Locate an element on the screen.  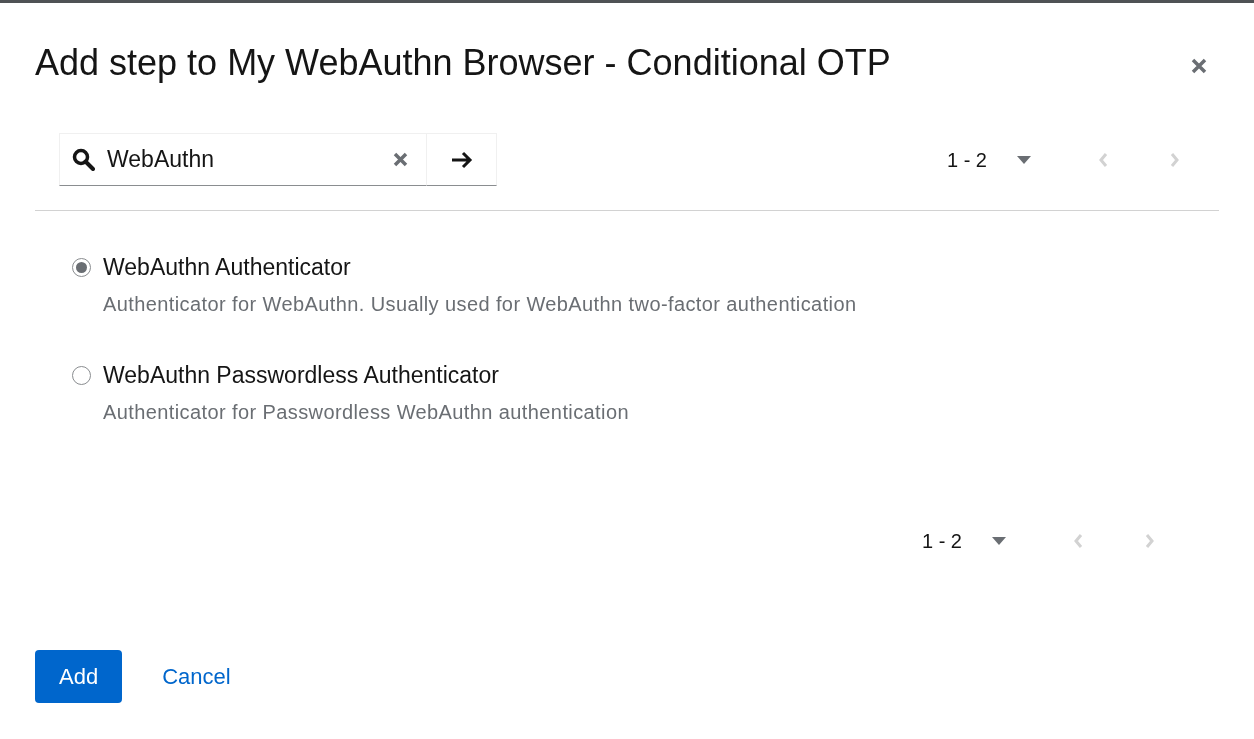
search-field: WebAuthn is located at coordinates (243, 159).